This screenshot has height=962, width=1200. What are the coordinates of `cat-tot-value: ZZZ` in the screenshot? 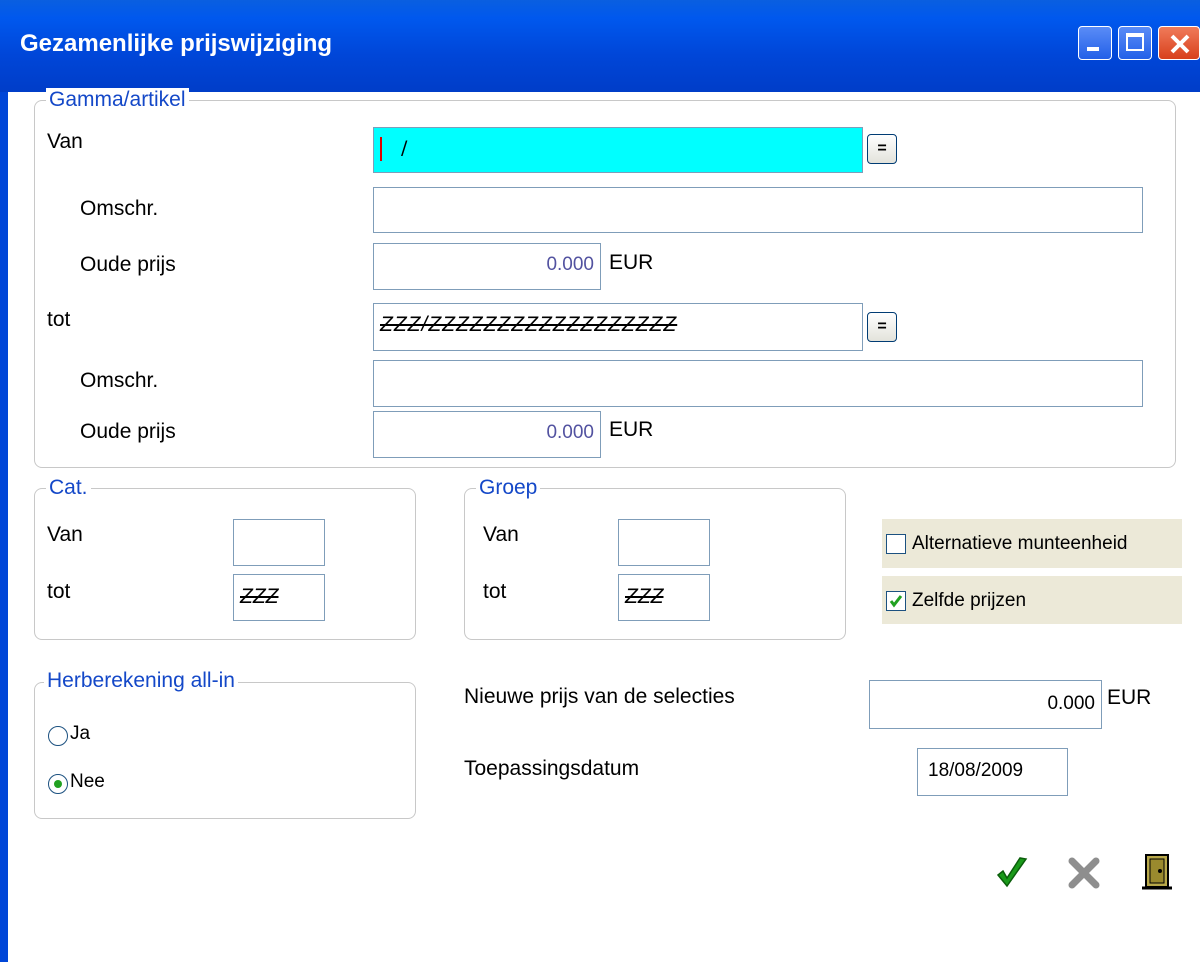 It's located at (259, 596).